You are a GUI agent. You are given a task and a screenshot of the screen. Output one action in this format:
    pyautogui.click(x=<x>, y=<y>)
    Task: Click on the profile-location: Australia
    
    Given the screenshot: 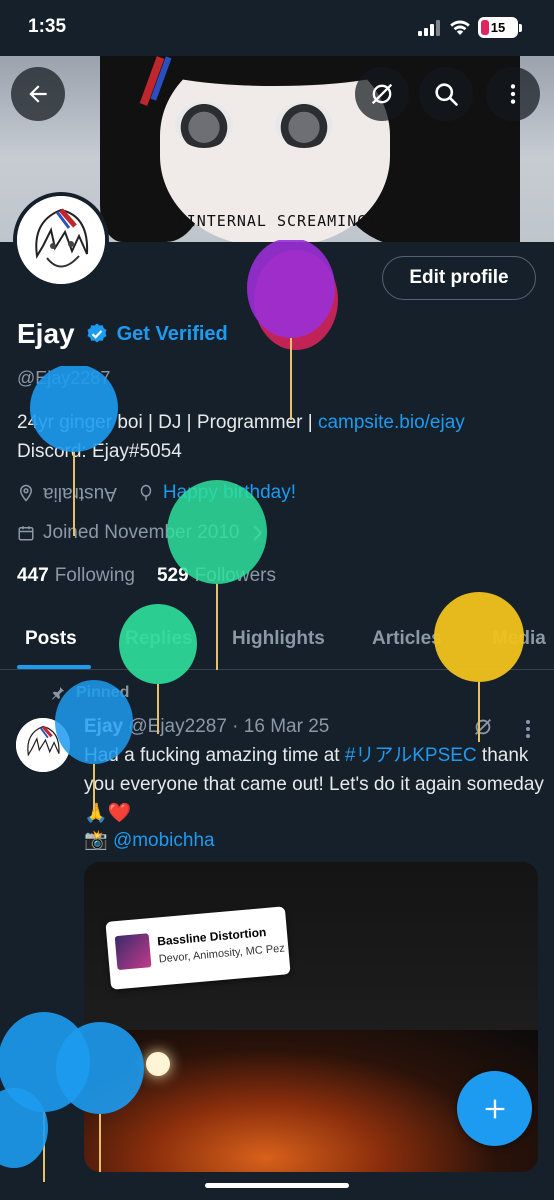 What is the action you would take?
    pyautogui.click(x=80, y=493)
    